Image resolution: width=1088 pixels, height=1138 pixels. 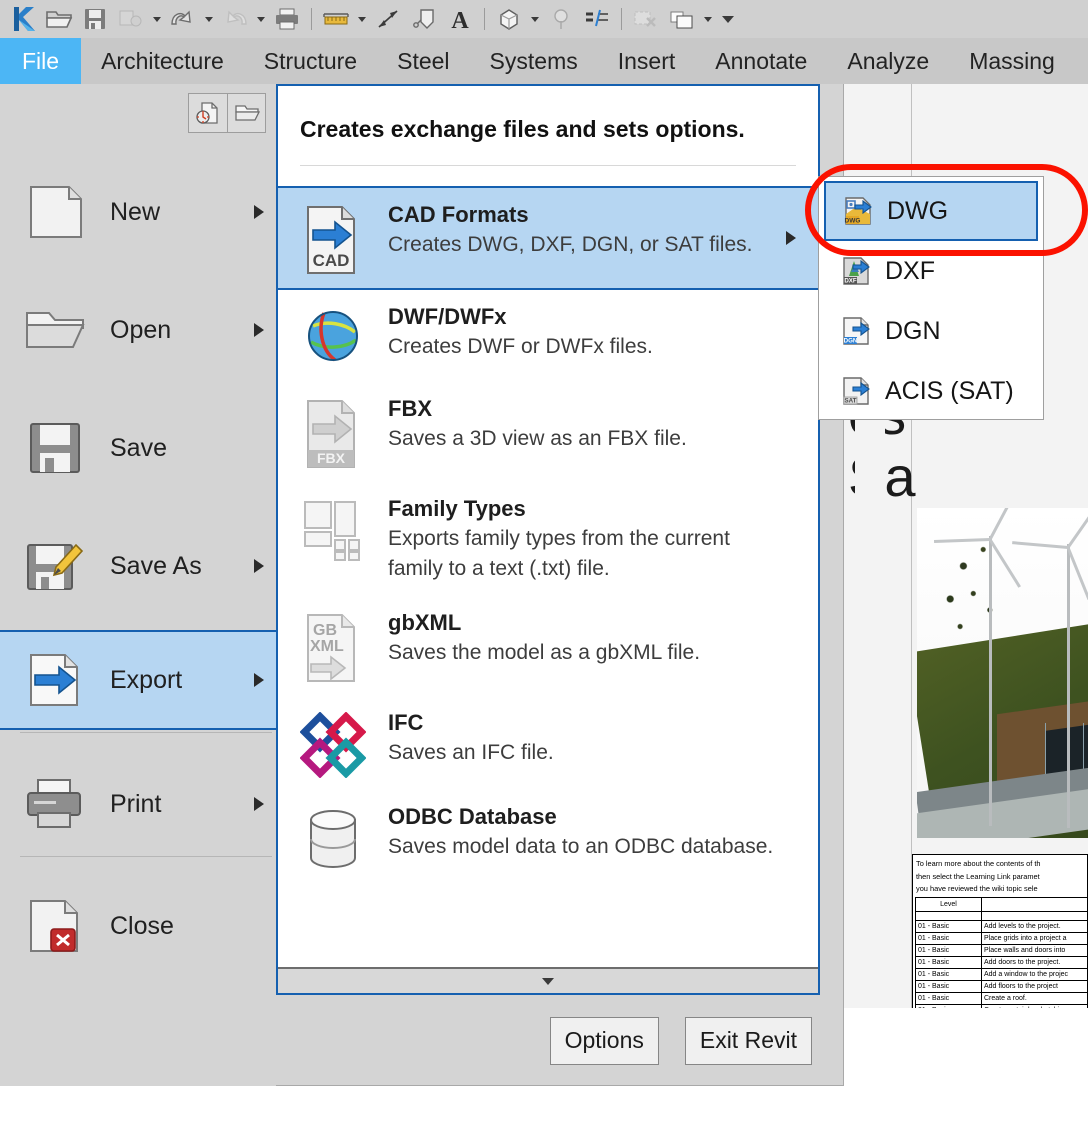 What do you see at coordinates (509, 19) in the screenshot?
I see `default-3d-view-icon` at bounding box center [509, 19].